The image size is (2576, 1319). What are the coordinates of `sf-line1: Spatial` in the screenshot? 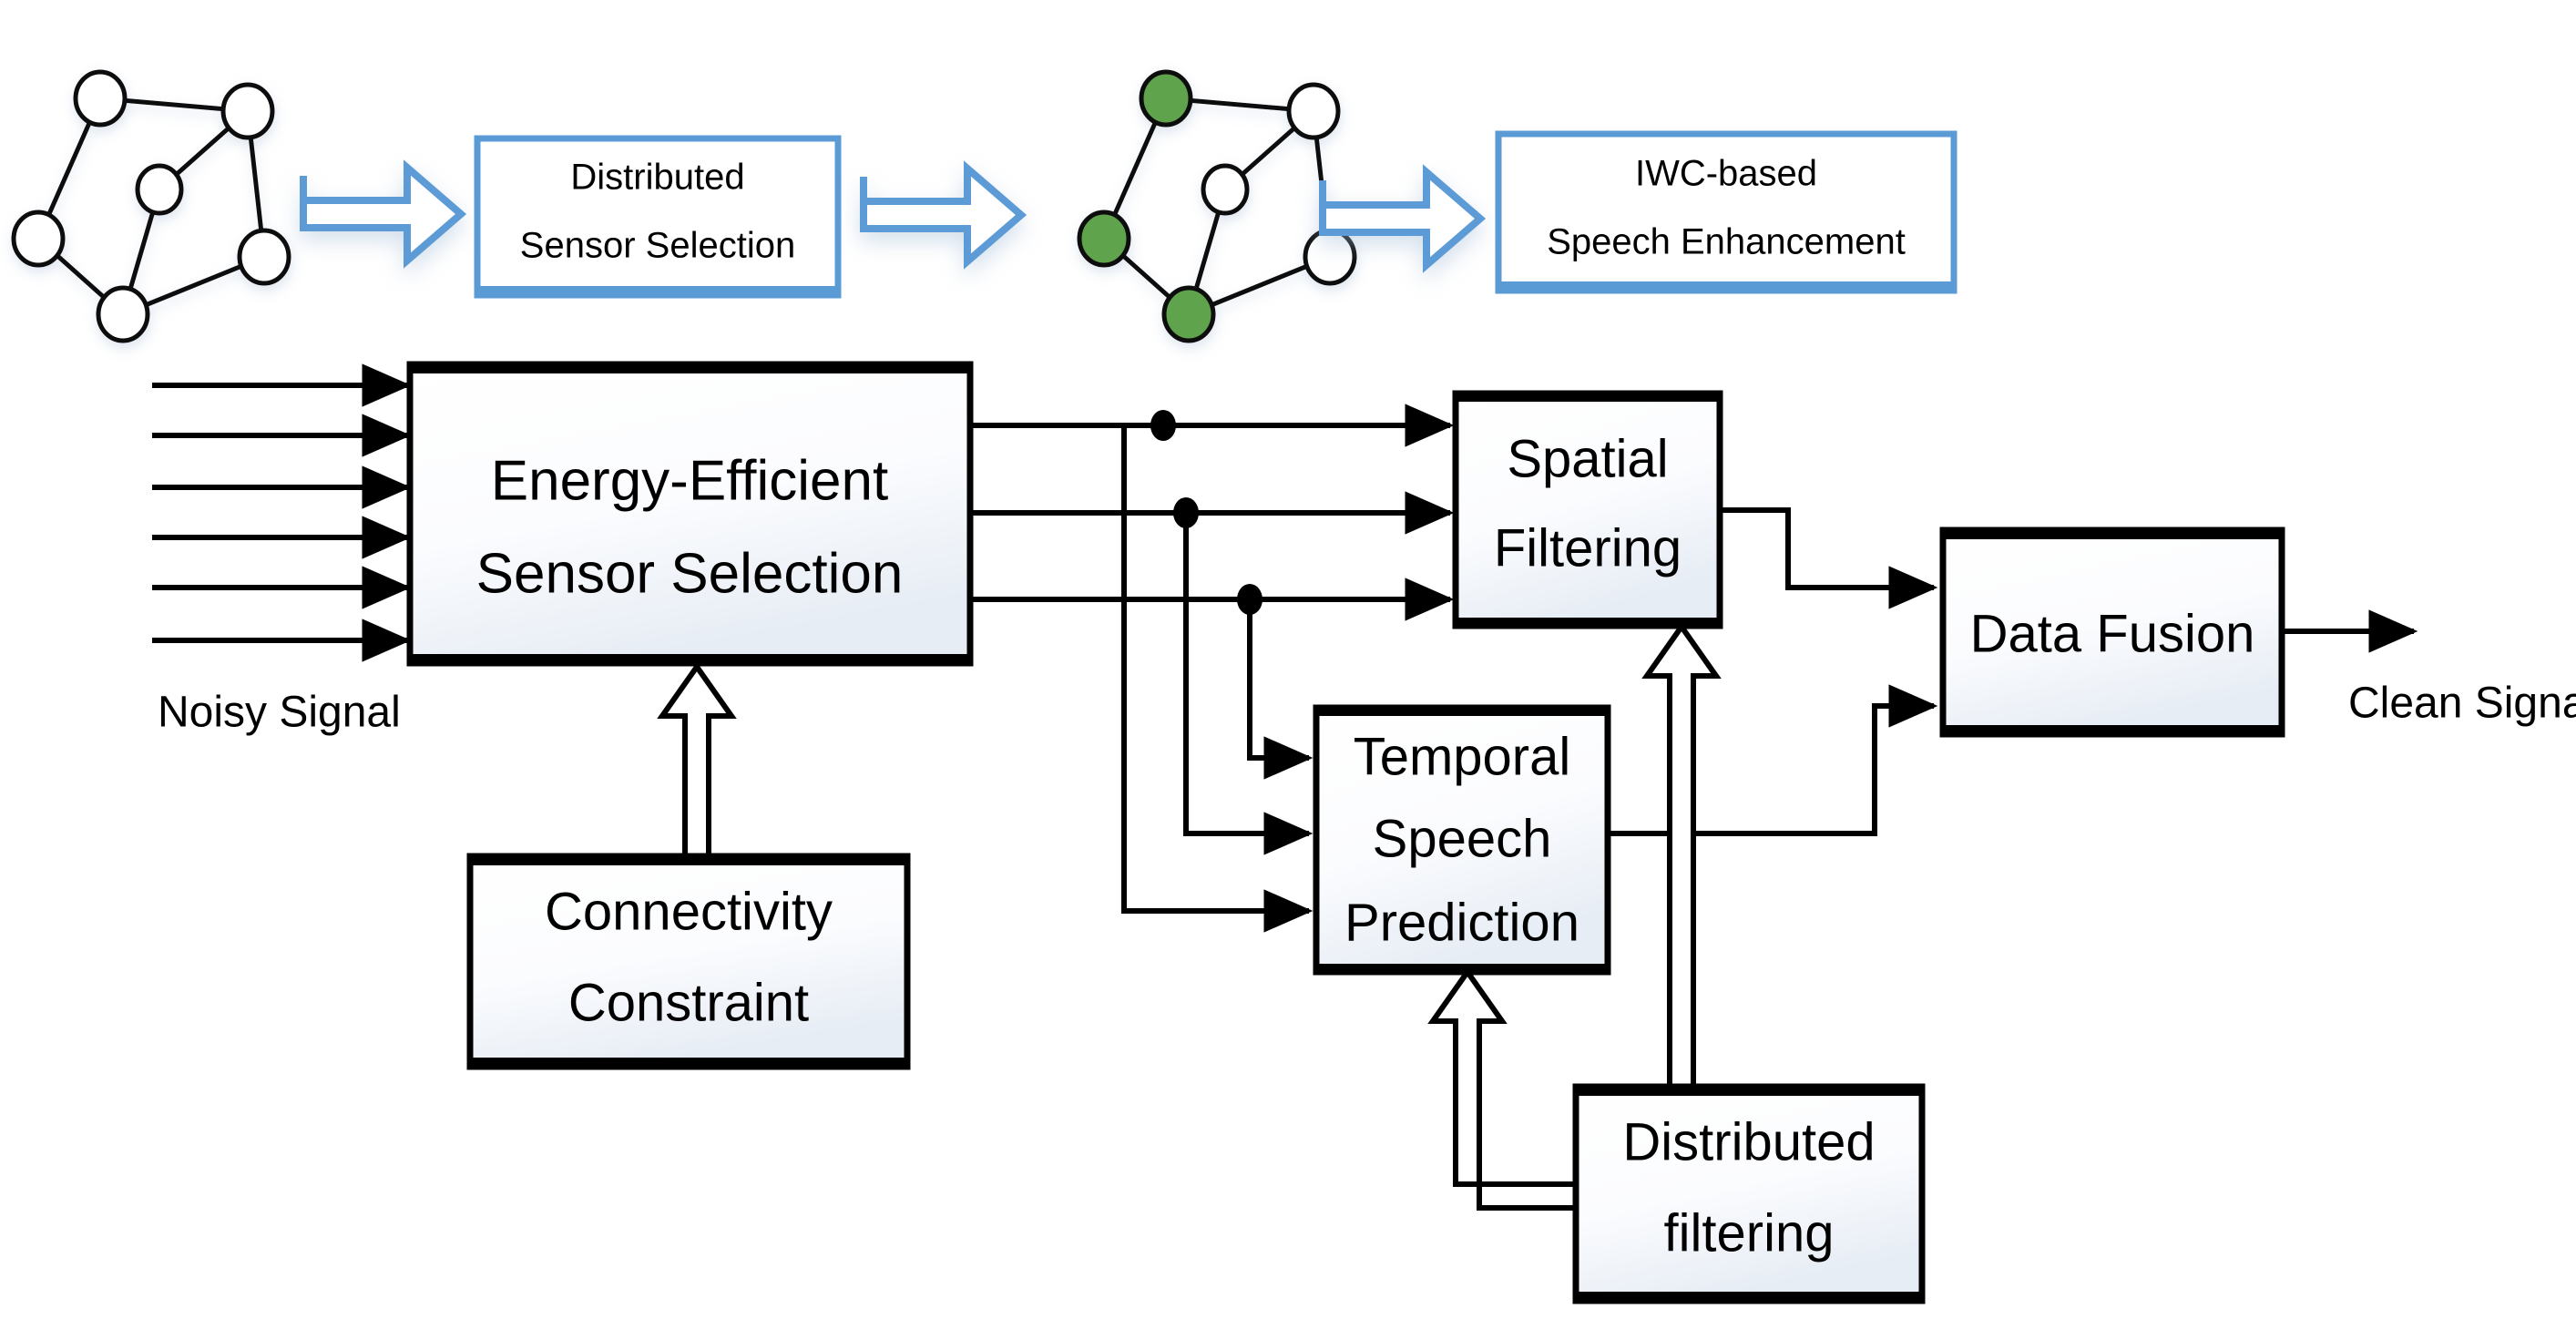 It's located at (1587, 458).